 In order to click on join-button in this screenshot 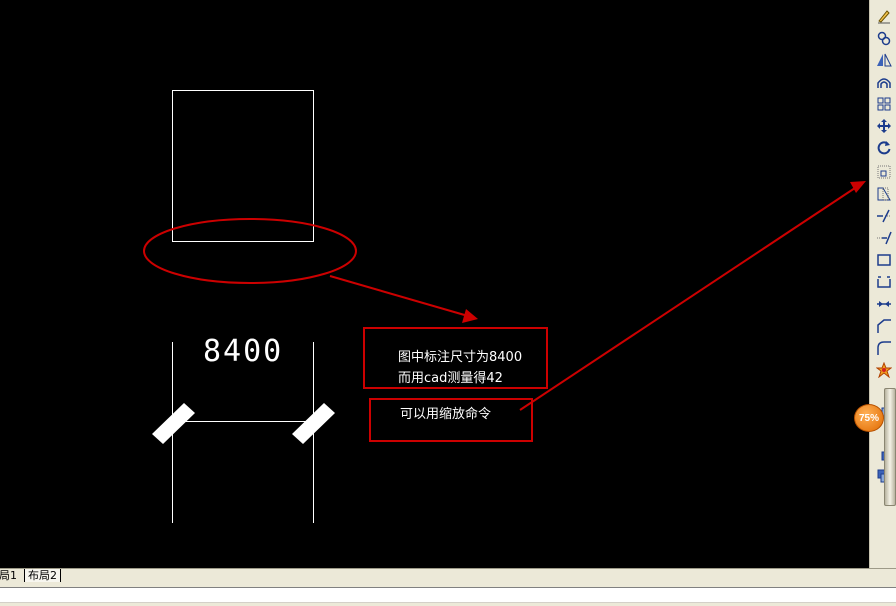, I will do `click(884, 304)`.